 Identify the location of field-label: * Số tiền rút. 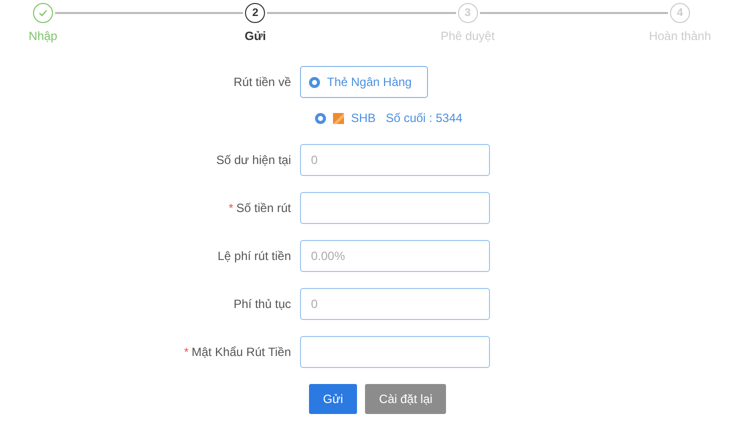
(260, 208).